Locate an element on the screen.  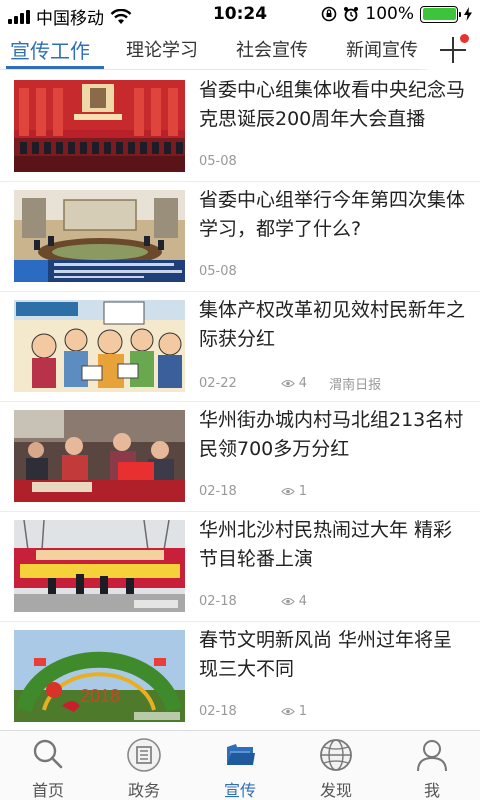
news-item: 省委中心组集体收看中央纪念马克思诞辰200周年大会直播 05-08 is located at coordinates (240, 127).